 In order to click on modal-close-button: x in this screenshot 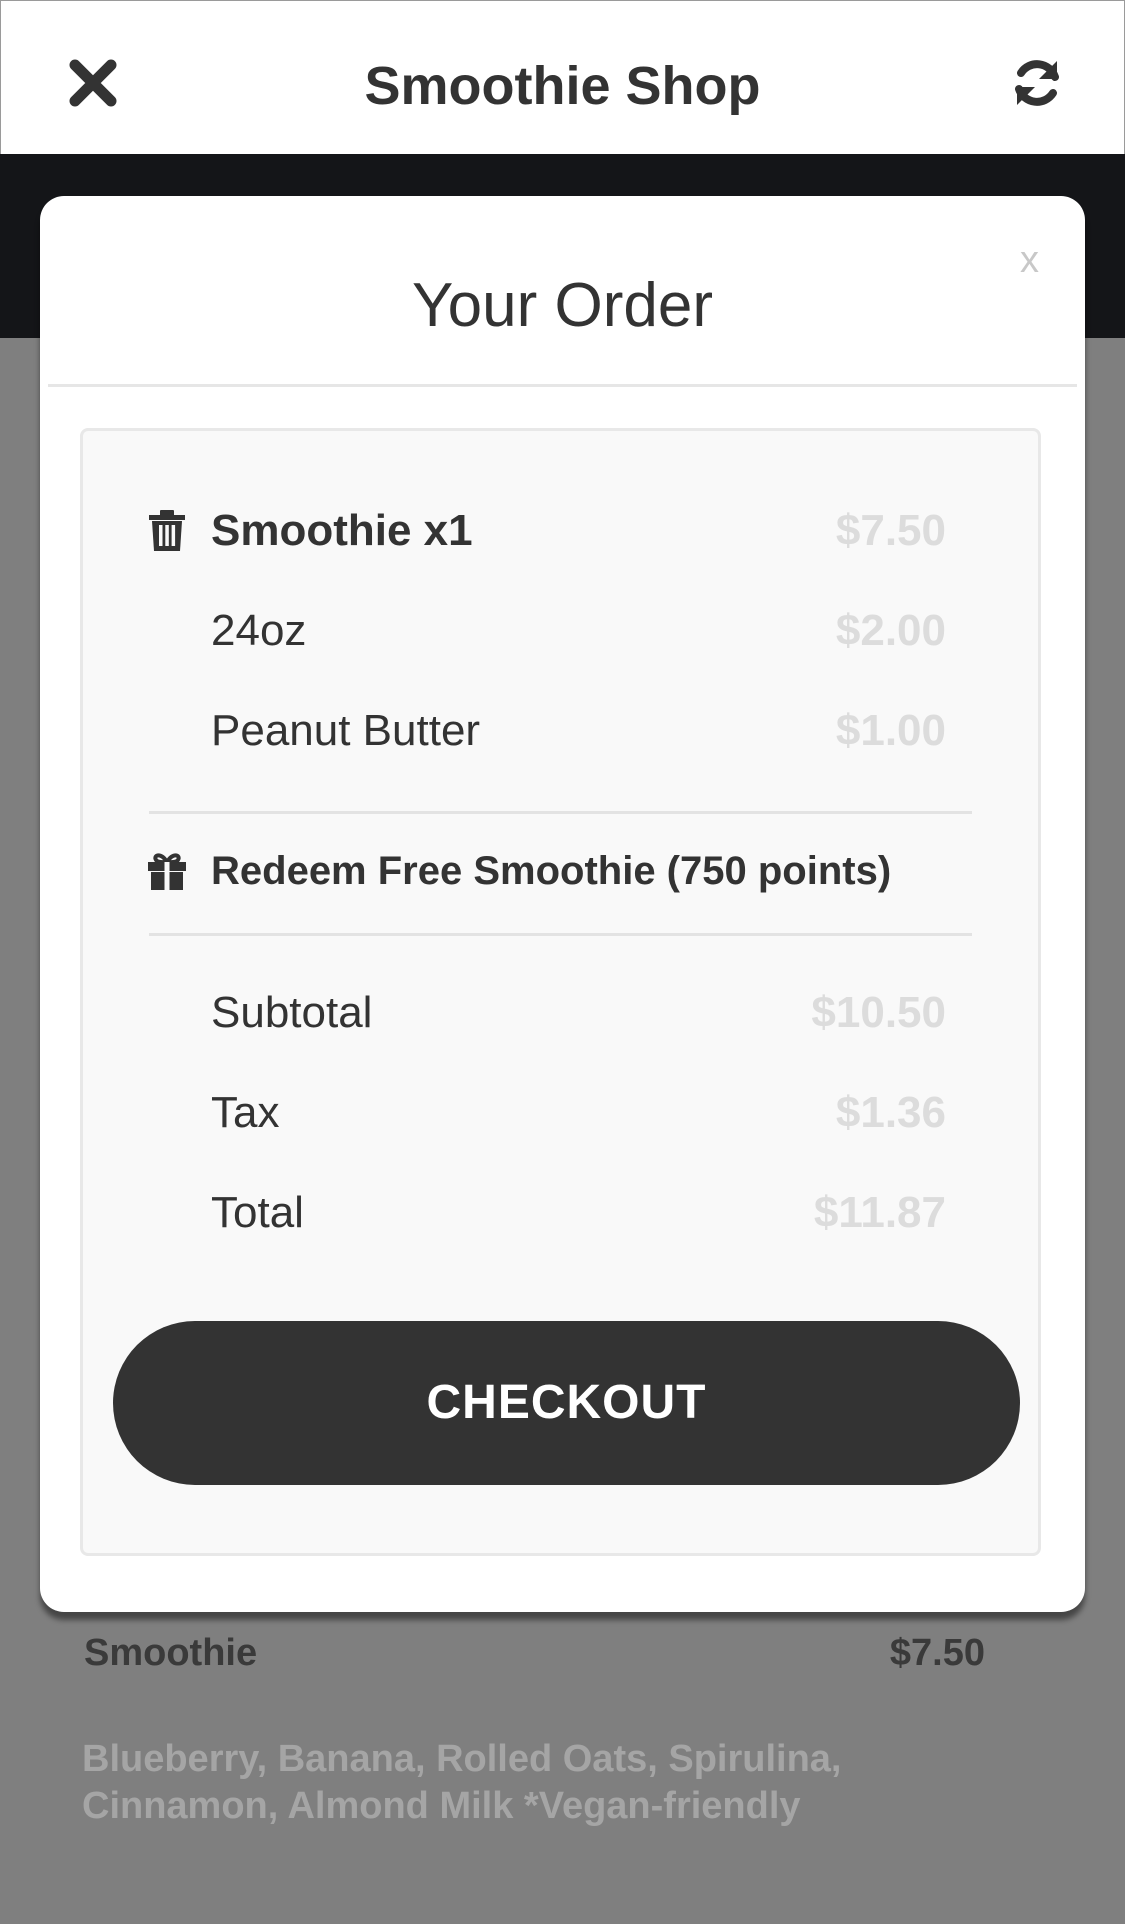, I will do `click(1029, 260)`.